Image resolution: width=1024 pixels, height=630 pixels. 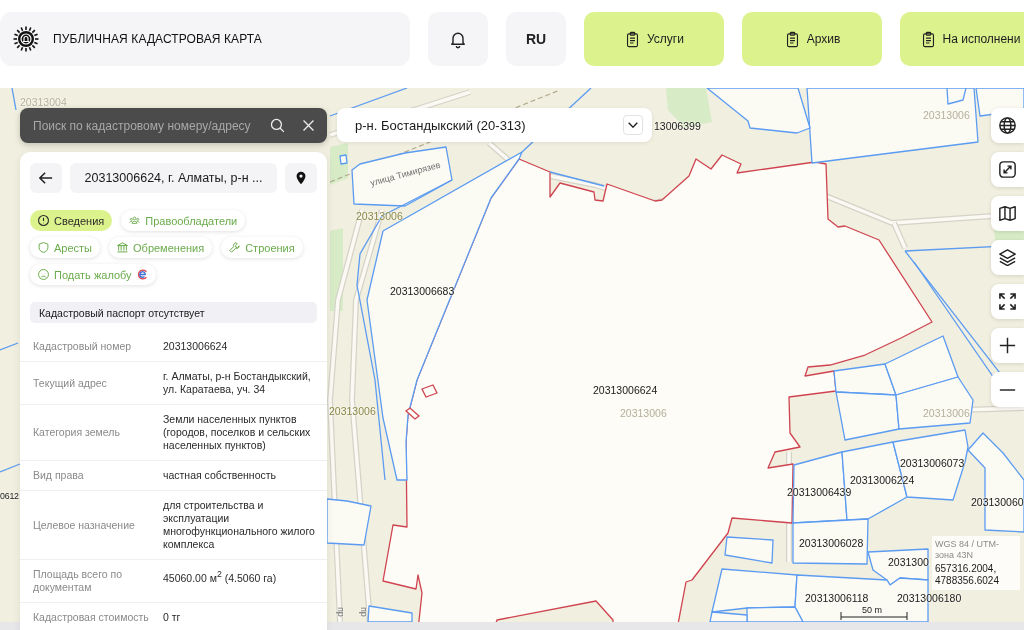 What do you see at coordinates (9, 496) in the screenshot?
I see `parcel-number: 0612` at bounding box center [9, 496].